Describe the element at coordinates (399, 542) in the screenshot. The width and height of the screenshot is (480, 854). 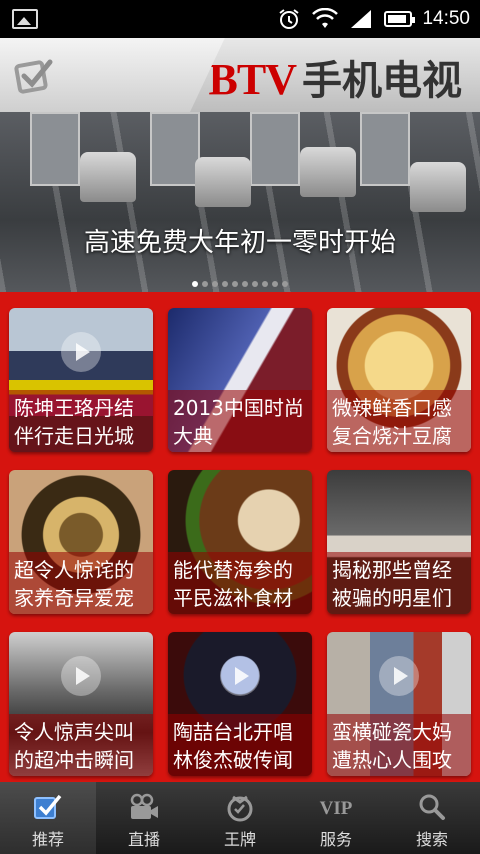
I see `grid-card: 揭秘那些曾经被骗的明星们` at that location.